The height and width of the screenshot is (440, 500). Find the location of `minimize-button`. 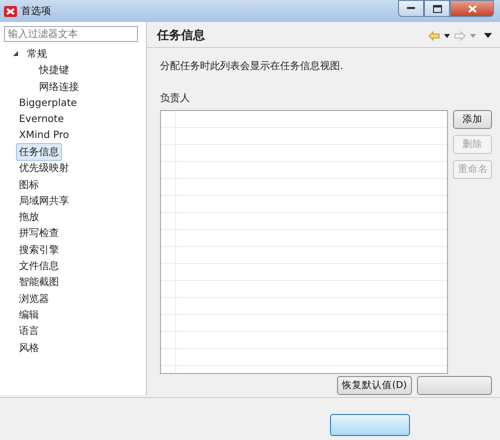

minimize-button is located at coordinates (411, 8).